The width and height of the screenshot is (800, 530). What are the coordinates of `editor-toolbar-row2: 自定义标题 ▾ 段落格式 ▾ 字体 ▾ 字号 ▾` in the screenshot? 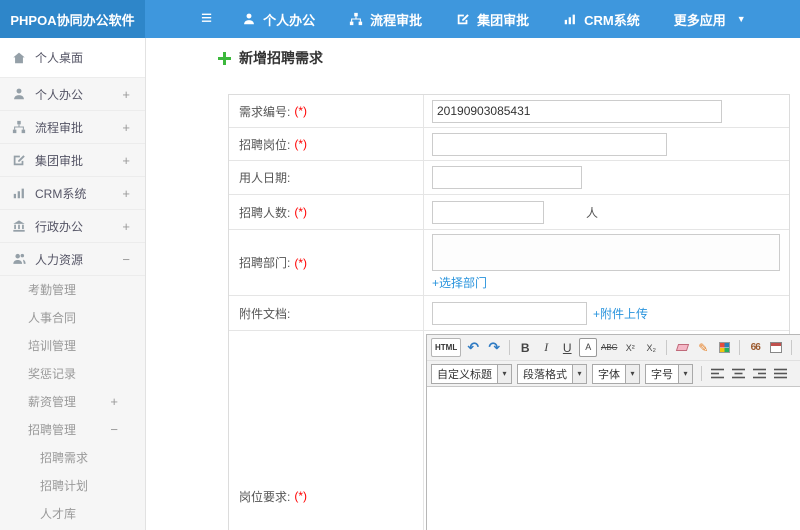 It's located at (613, 374).